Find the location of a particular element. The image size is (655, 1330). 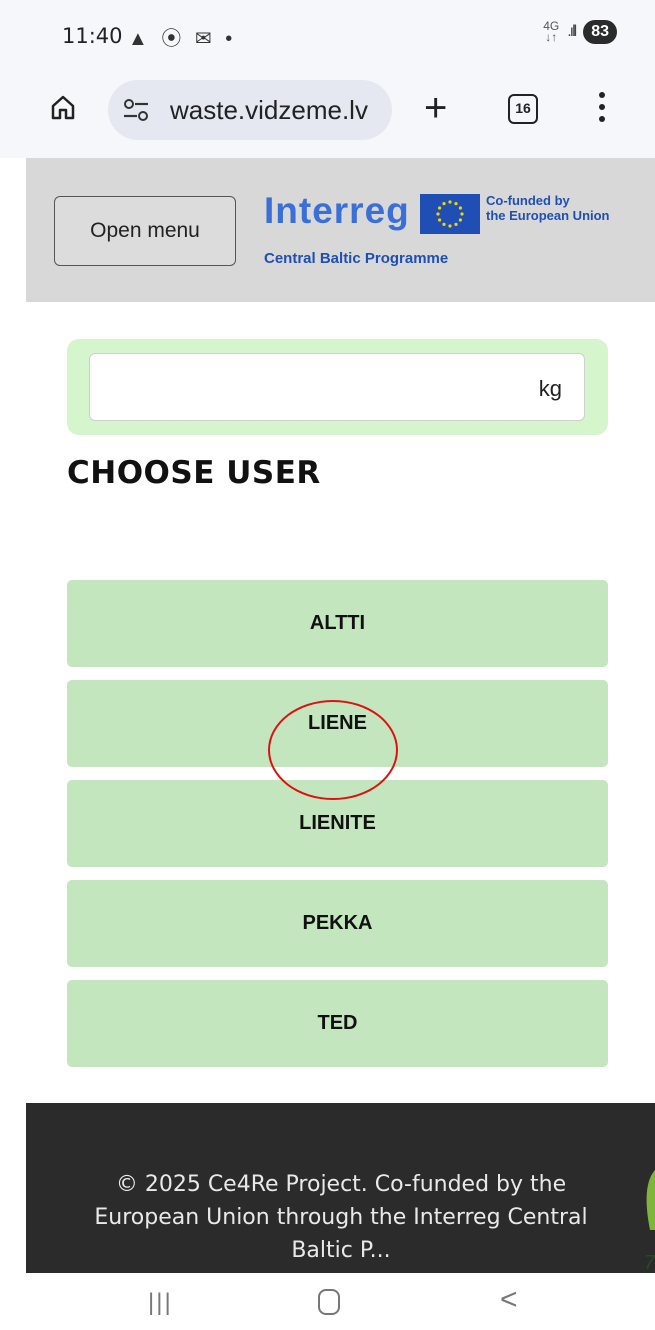

signal-icon: .ıll is located at coordinates (572, 31).